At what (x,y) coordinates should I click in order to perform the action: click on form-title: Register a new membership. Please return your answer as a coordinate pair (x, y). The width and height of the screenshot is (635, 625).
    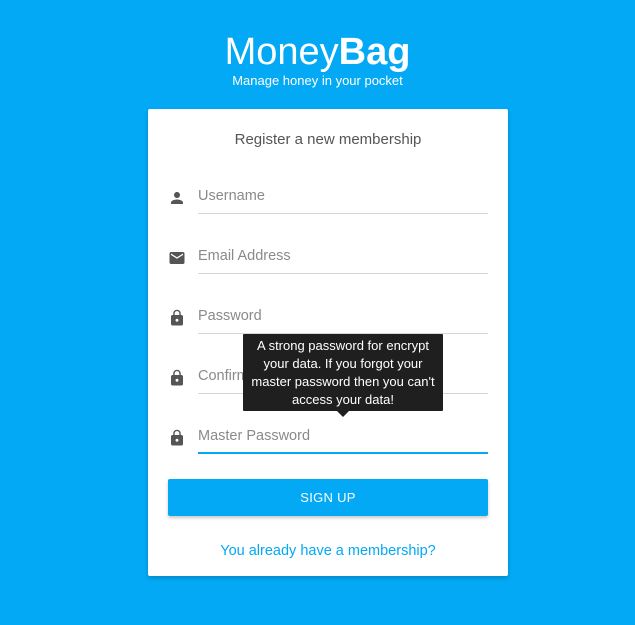
    Looking at the image, I should click on (328, 139).